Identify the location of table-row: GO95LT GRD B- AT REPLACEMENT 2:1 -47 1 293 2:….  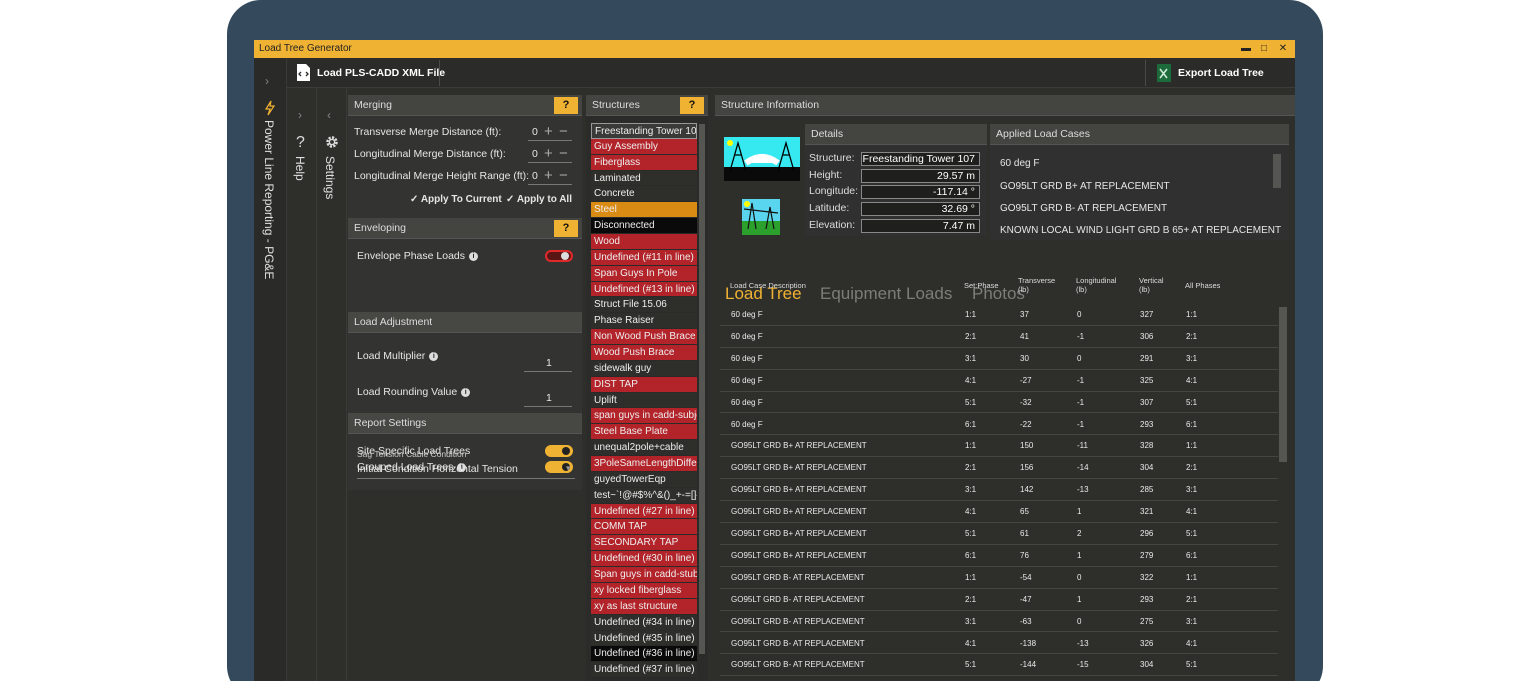
(999, 600).